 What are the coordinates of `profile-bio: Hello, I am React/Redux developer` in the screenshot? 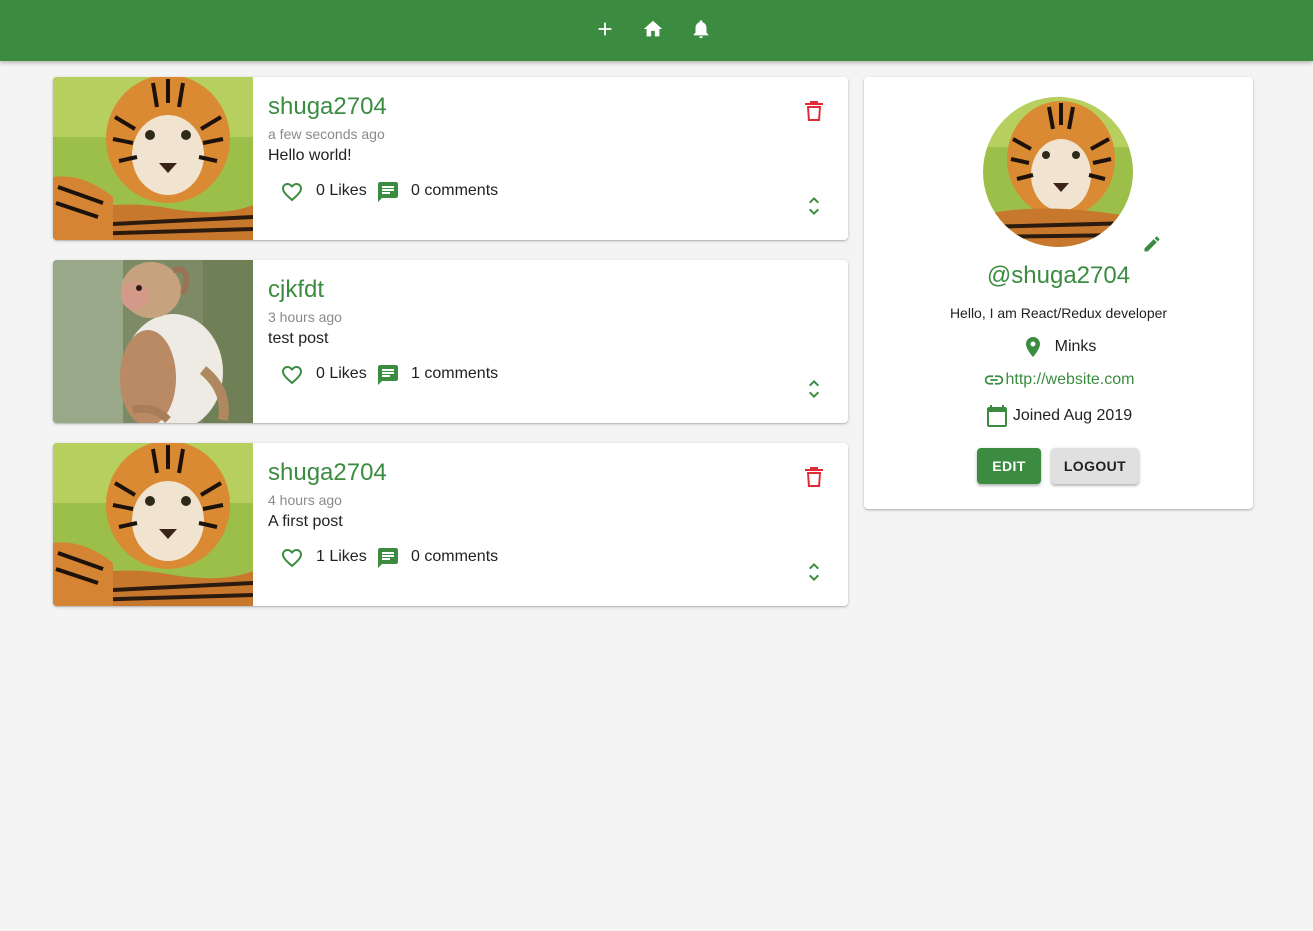 It's located at (1058, 313).